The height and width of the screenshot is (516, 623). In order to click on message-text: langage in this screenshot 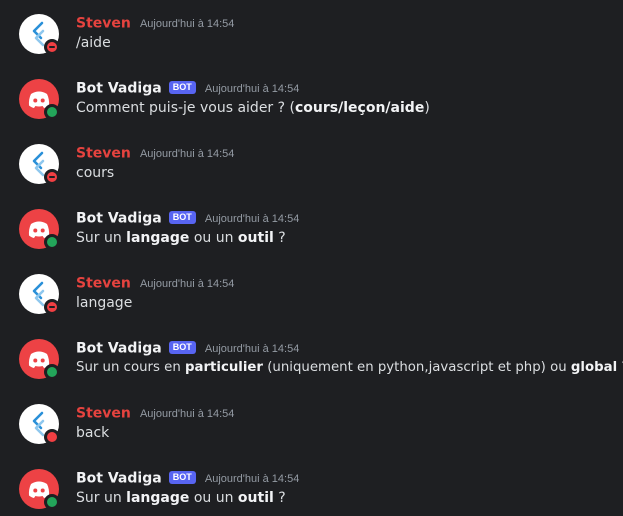, I will do `click(104, 303)`.